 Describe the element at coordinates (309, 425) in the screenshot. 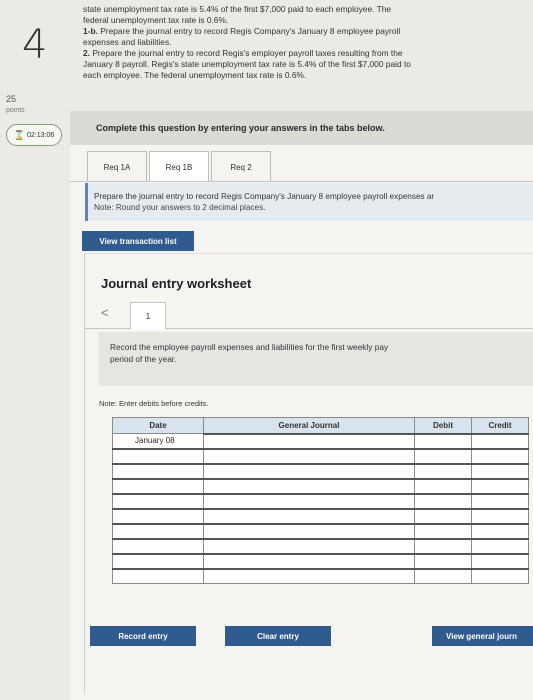

I see `header-general-journal: General Journal` at that location.